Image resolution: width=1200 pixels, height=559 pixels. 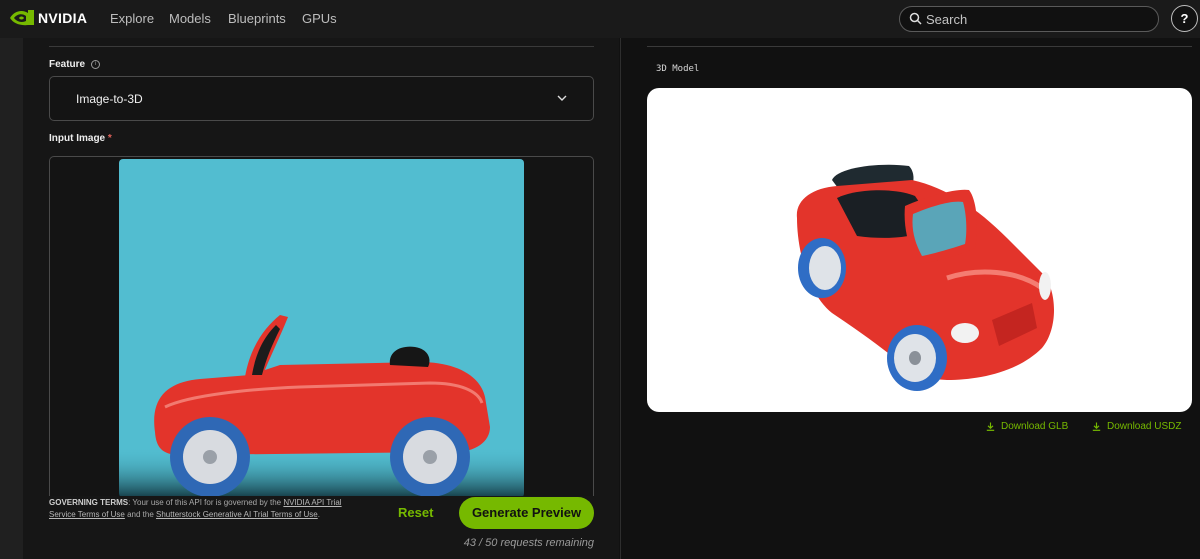 I want to click on download-usdz-link: Download USDZ, so click(x=1136, y=426).